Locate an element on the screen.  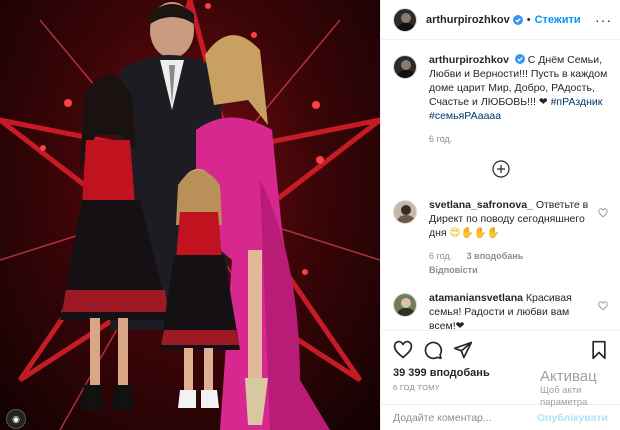
post-time-ago: 6 ГОД ТОМУ is located at coordinates (500, 387).